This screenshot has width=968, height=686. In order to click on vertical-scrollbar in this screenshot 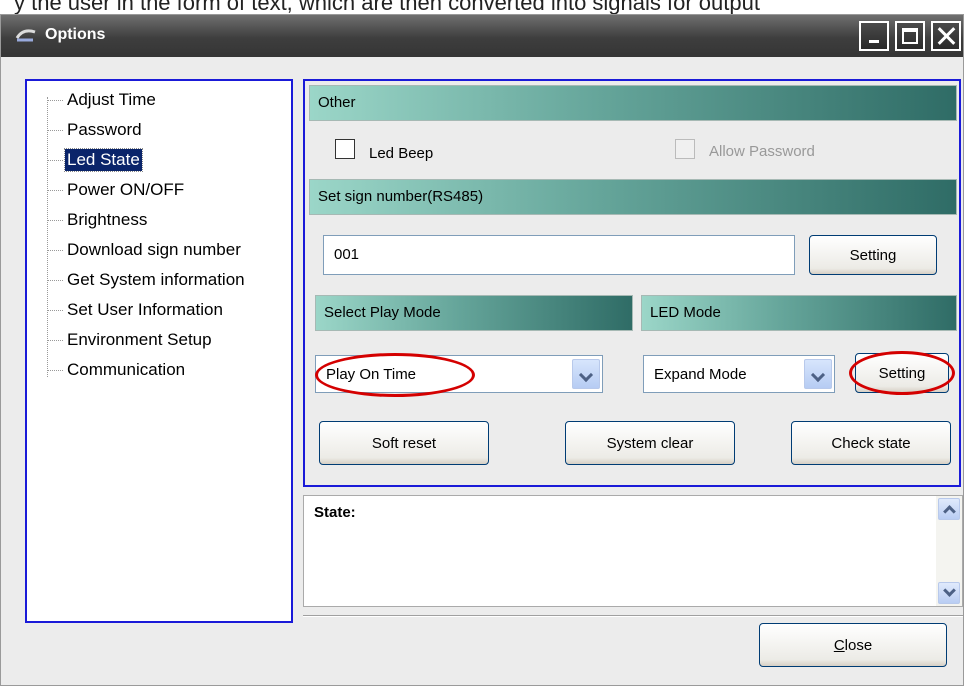, I will do `click(949, 551)`.